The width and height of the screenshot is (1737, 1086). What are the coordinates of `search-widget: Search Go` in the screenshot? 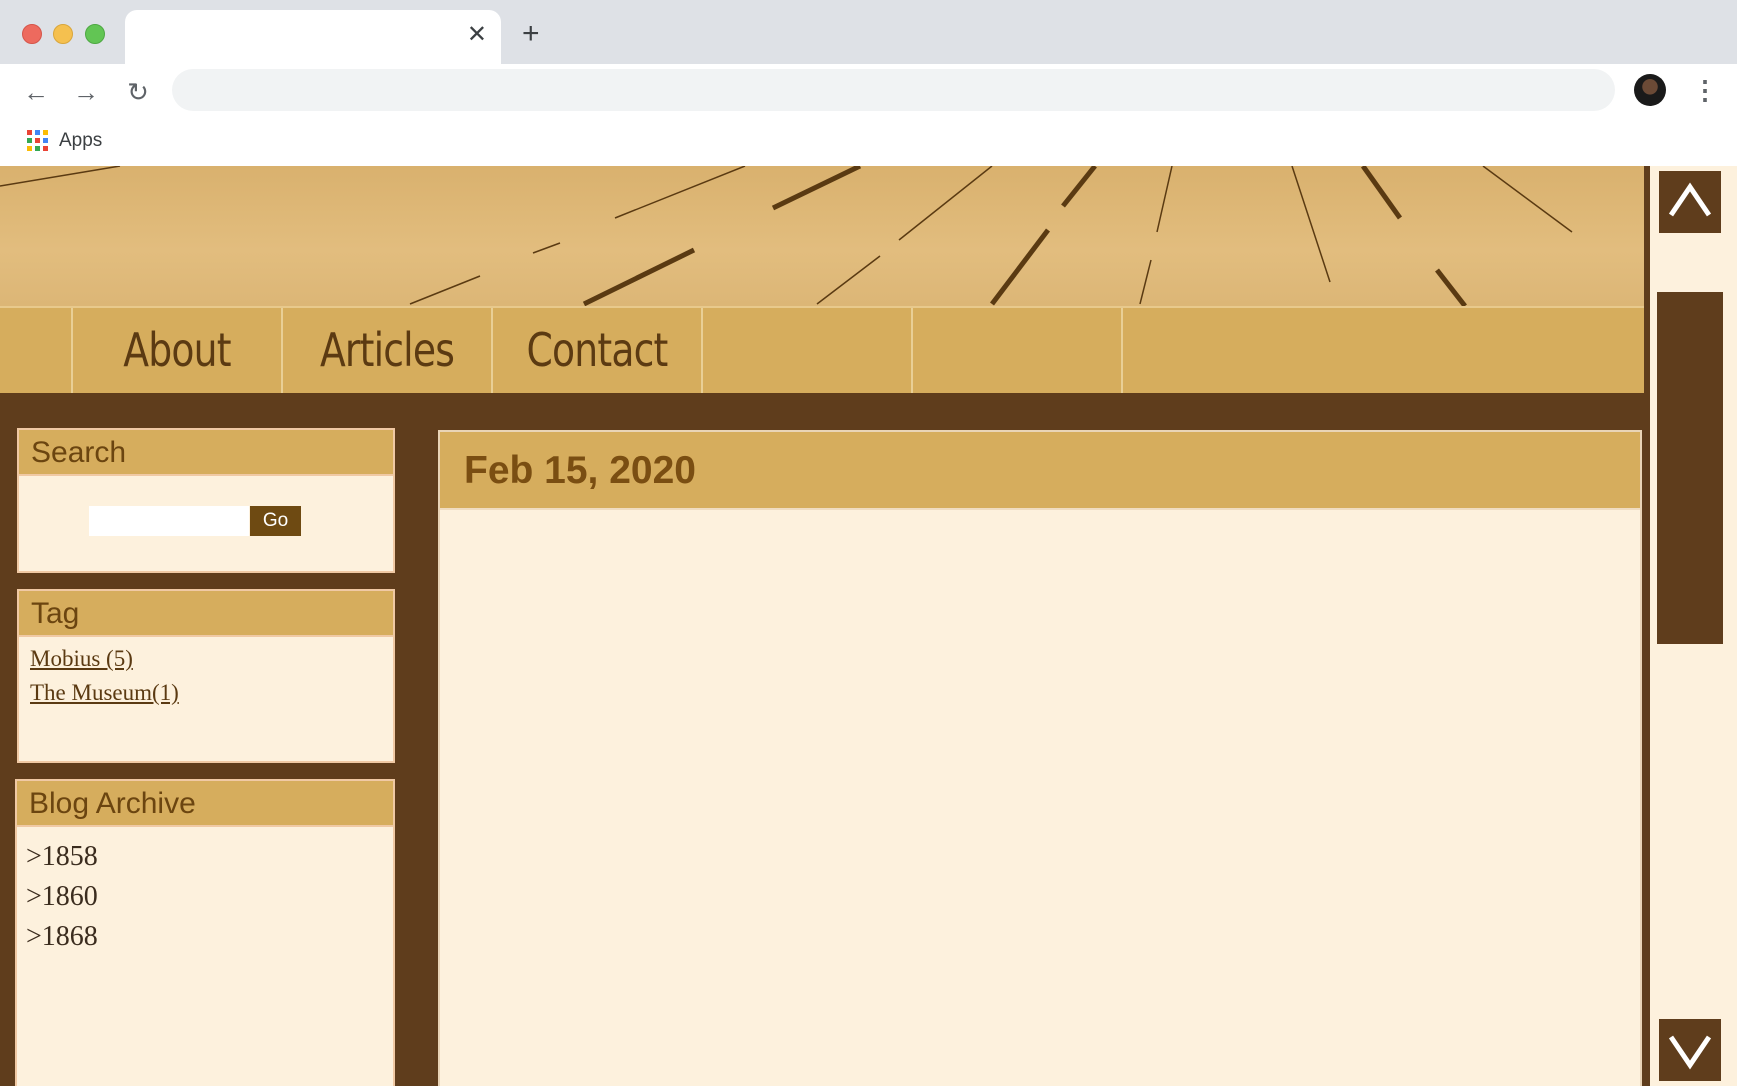 It's located at (206, 500).